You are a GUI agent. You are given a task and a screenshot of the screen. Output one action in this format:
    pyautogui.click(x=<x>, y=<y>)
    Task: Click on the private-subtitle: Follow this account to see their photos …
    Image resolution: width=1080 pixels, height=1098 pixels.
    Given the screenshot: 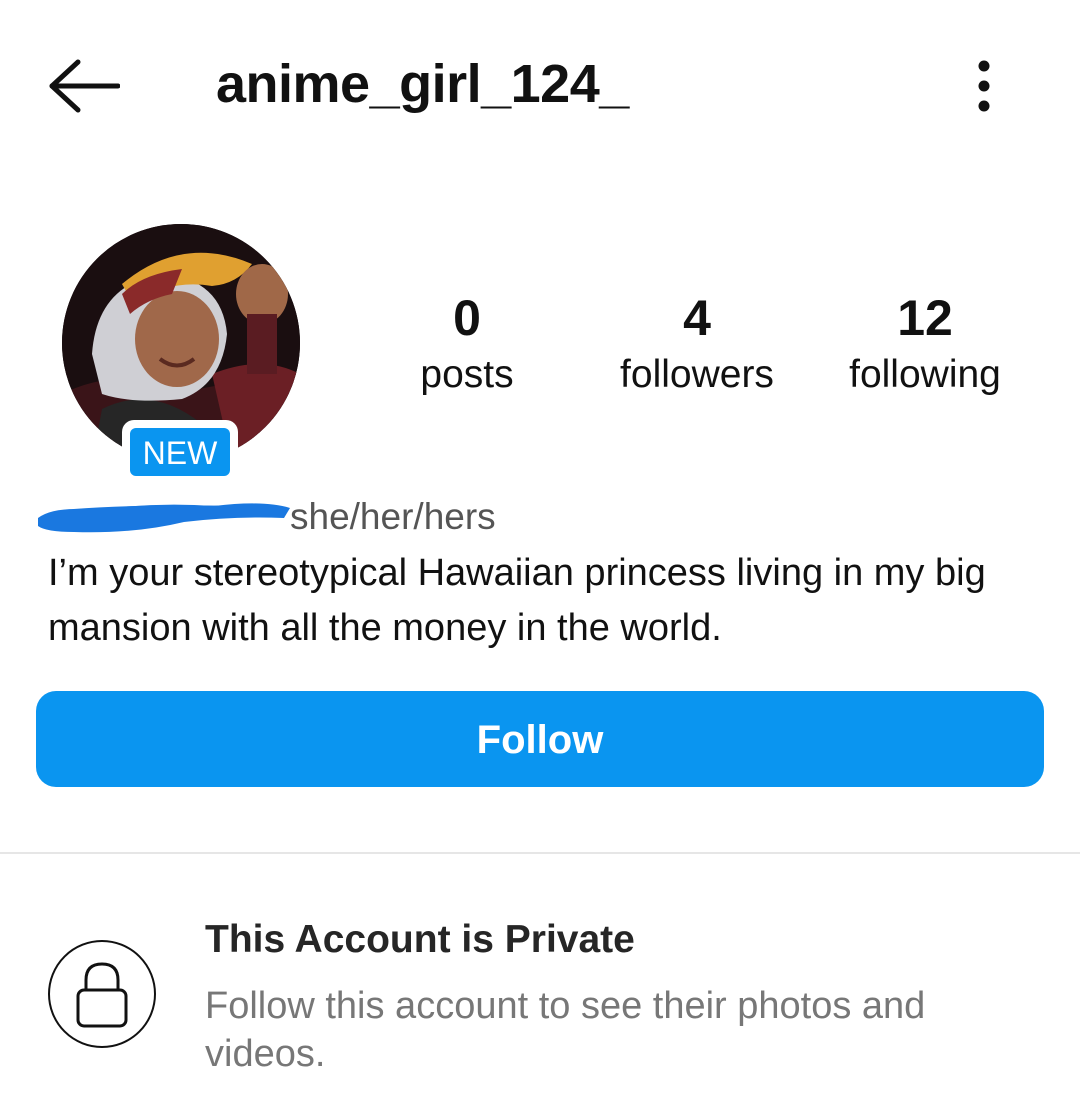 What is the action you would take?
    pyautogui.click(x=565, y=1030)
    